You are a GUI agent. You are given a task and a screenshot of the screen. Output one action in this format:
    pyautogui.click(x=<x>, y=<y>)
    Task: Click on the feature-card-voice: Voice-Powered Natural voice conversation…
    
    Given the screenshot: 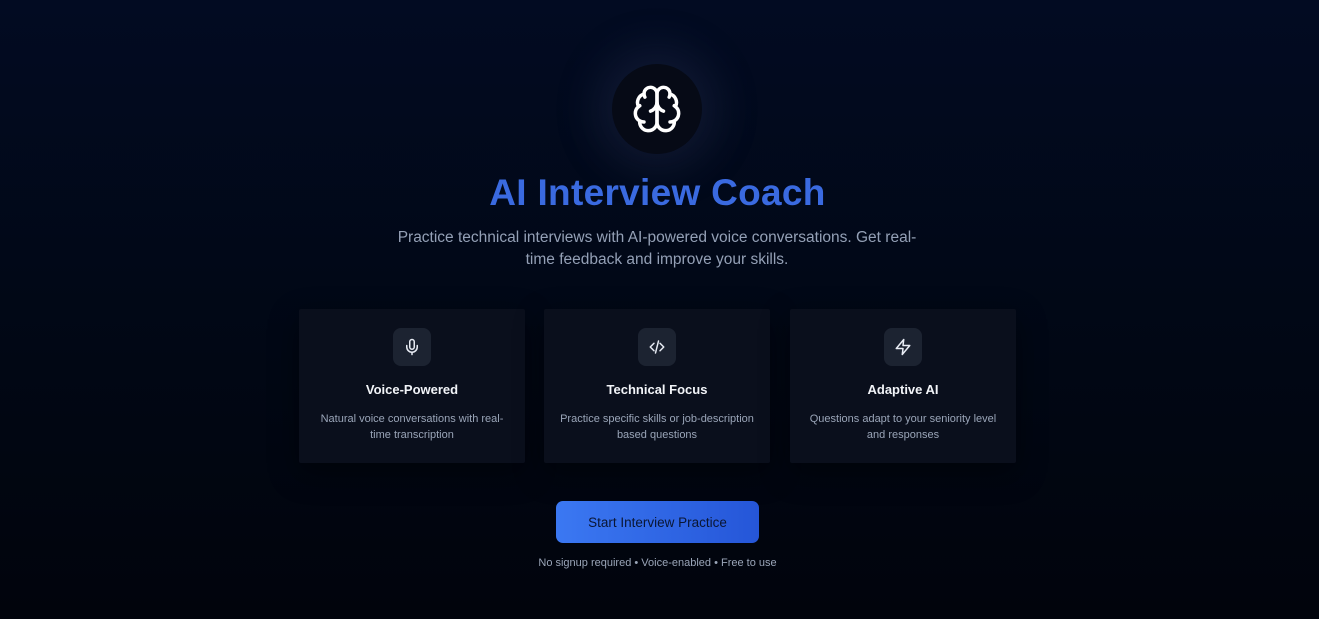 What is the action you would take?
    pyautogui.click(x=412, y=386)
    